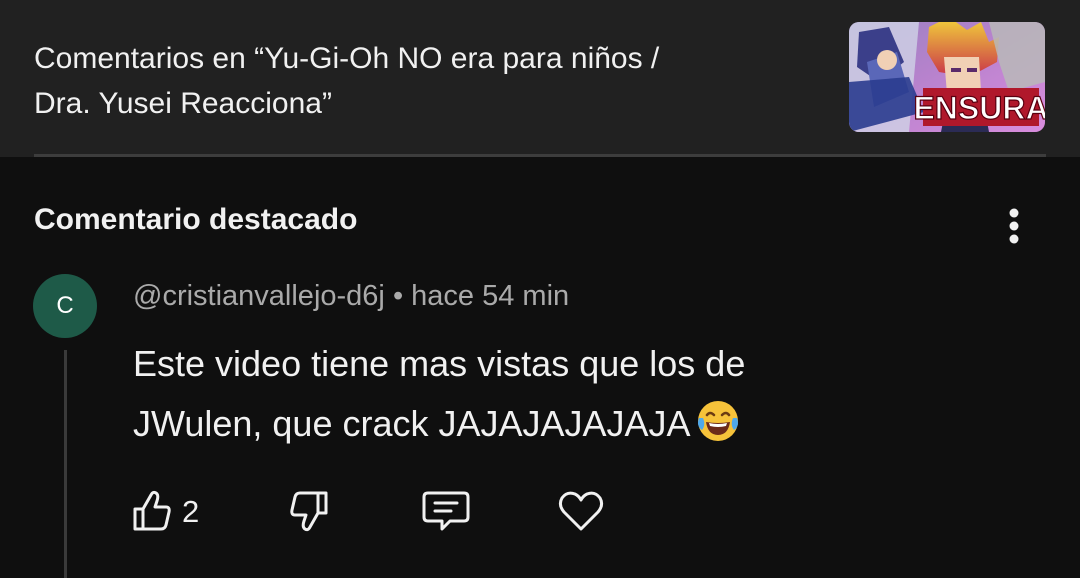 Image resolution: width=1080 pixels, height=578 pixels. Describe the element at coordinates (196, 219) in the screenshot. I see `section-title: Comentario destacado` at that location.